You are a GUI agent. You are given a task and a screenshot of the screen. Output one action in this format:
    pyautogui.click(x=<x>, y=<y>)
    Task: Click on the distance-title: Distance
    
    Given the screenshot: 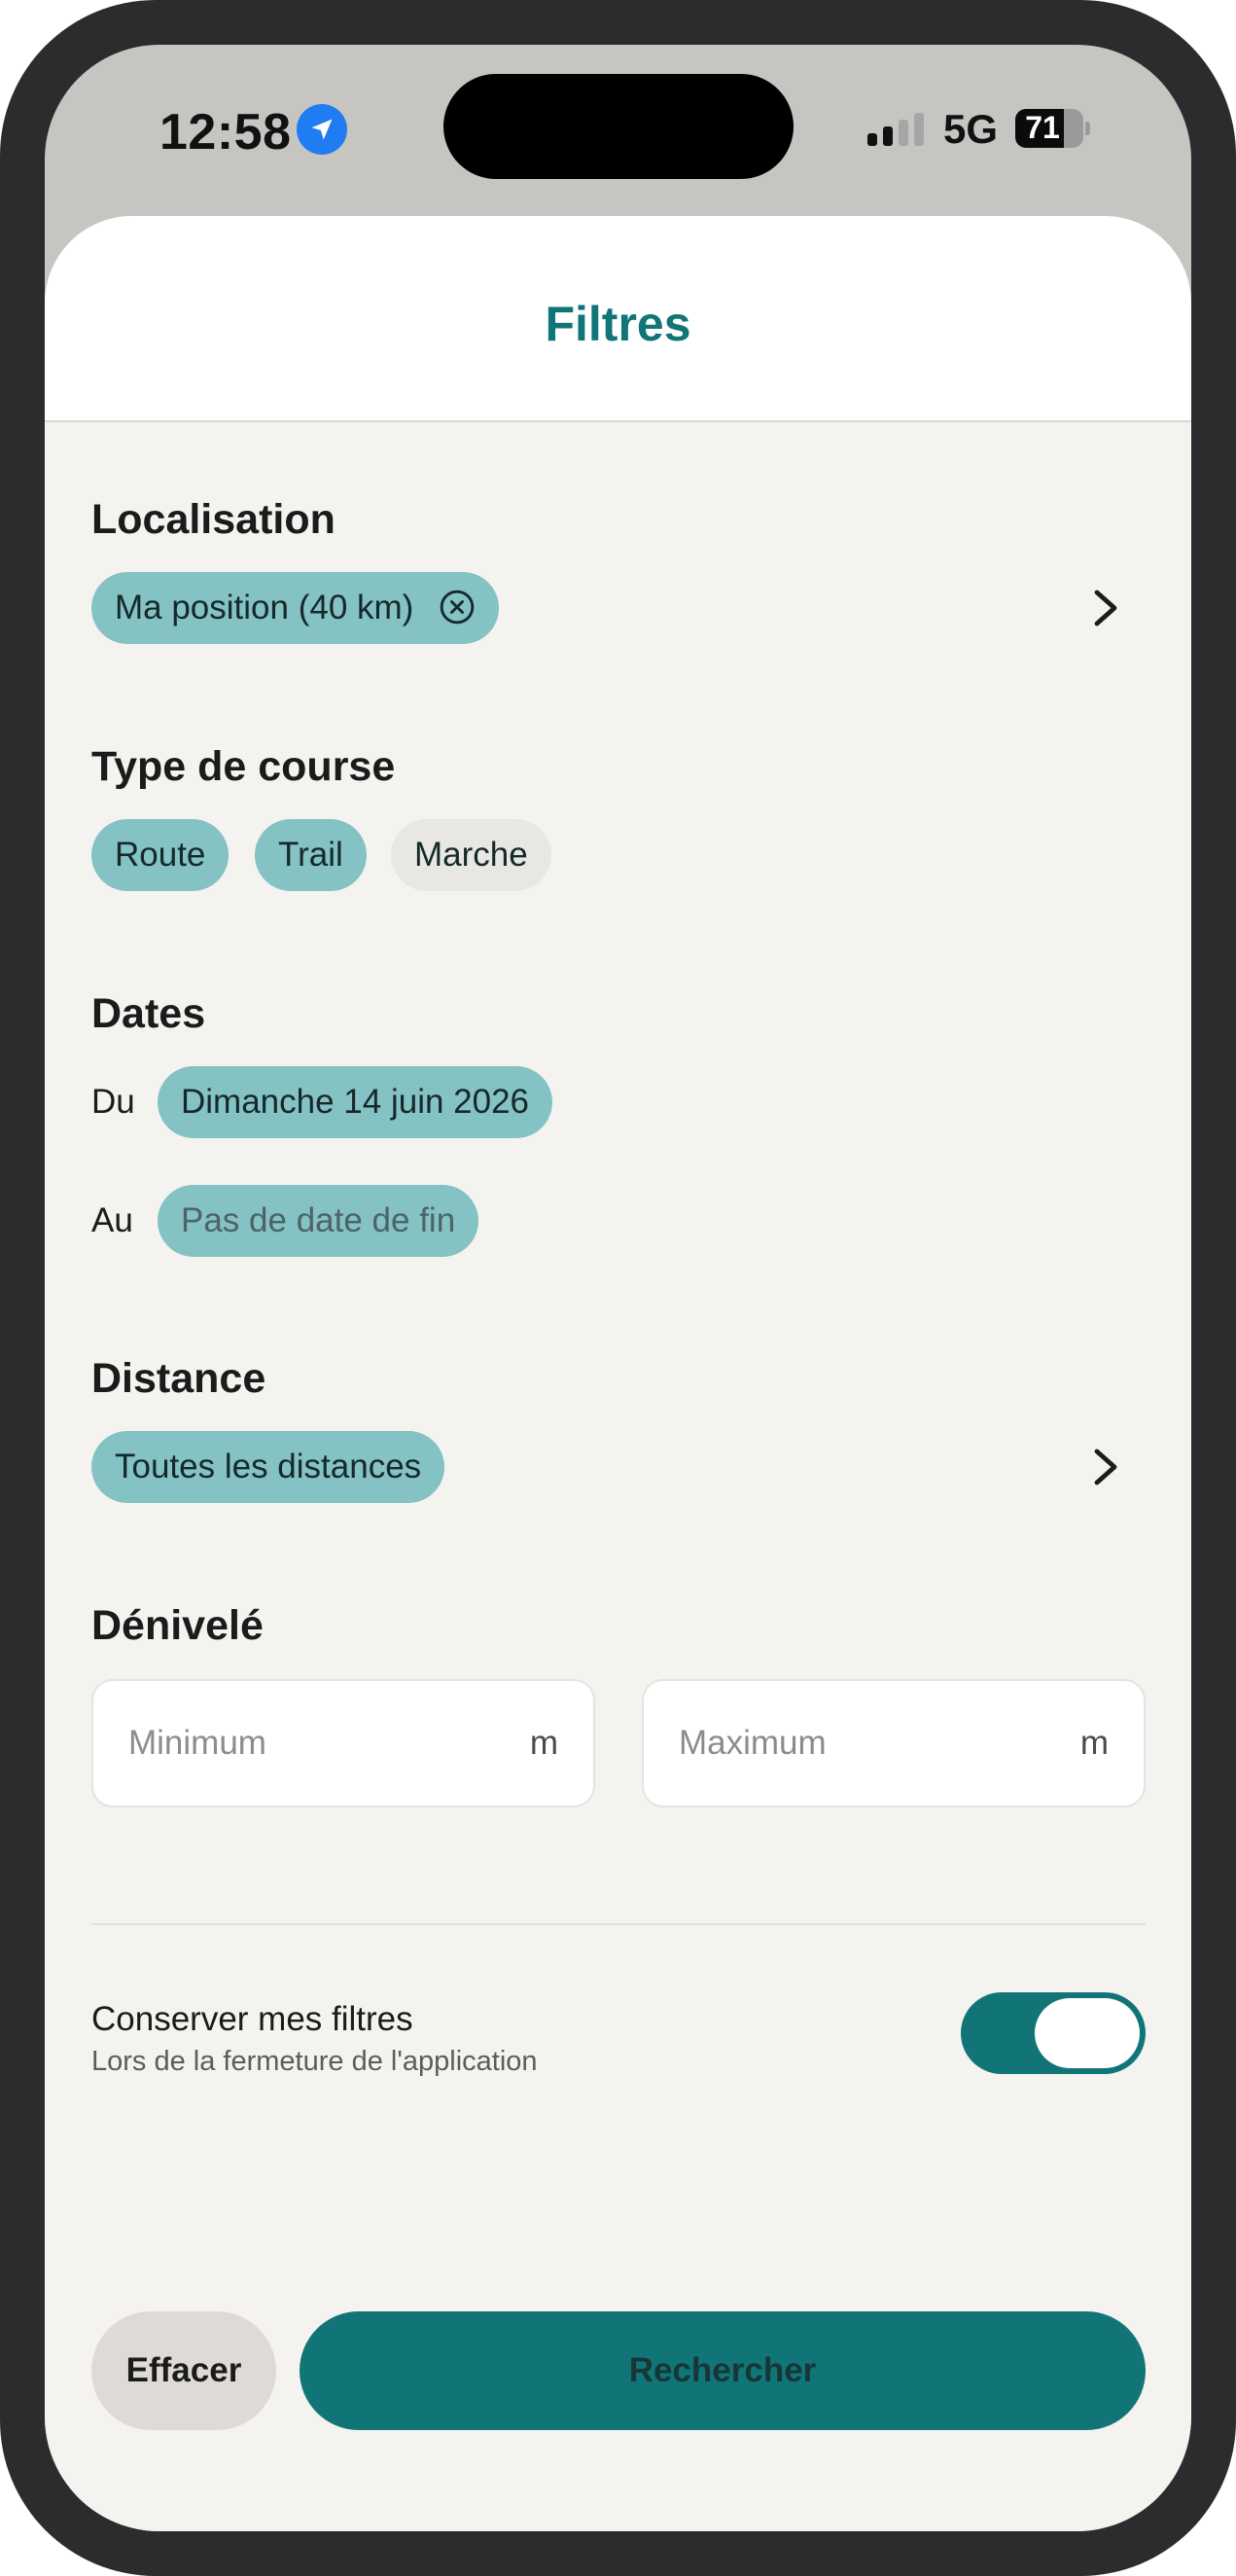 What is the action you would take?
    pyautogui.click(x=178, y=1378)
    